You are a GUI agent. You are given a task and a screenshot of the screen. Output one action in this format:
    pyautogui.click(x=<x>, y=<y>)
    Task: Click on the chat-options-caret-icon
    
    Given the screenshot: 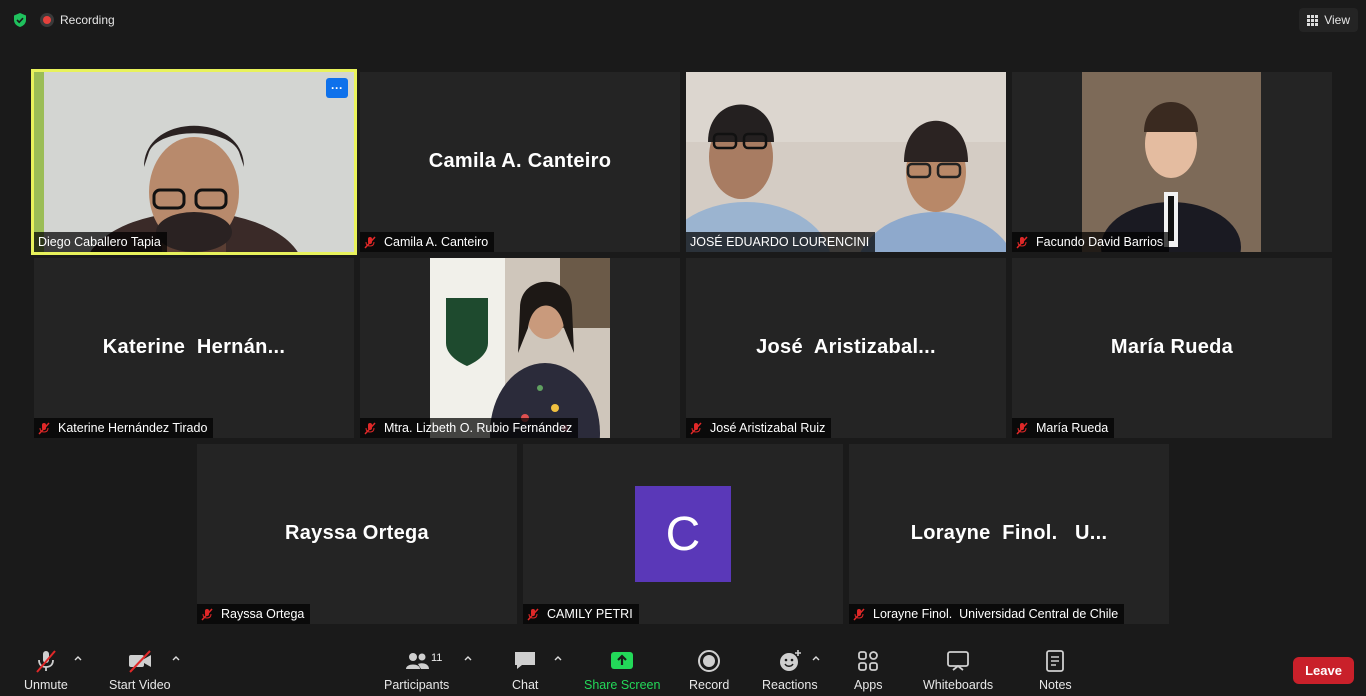 What is the action you would take?
    pyautogui.click(x=558, y=658)
    